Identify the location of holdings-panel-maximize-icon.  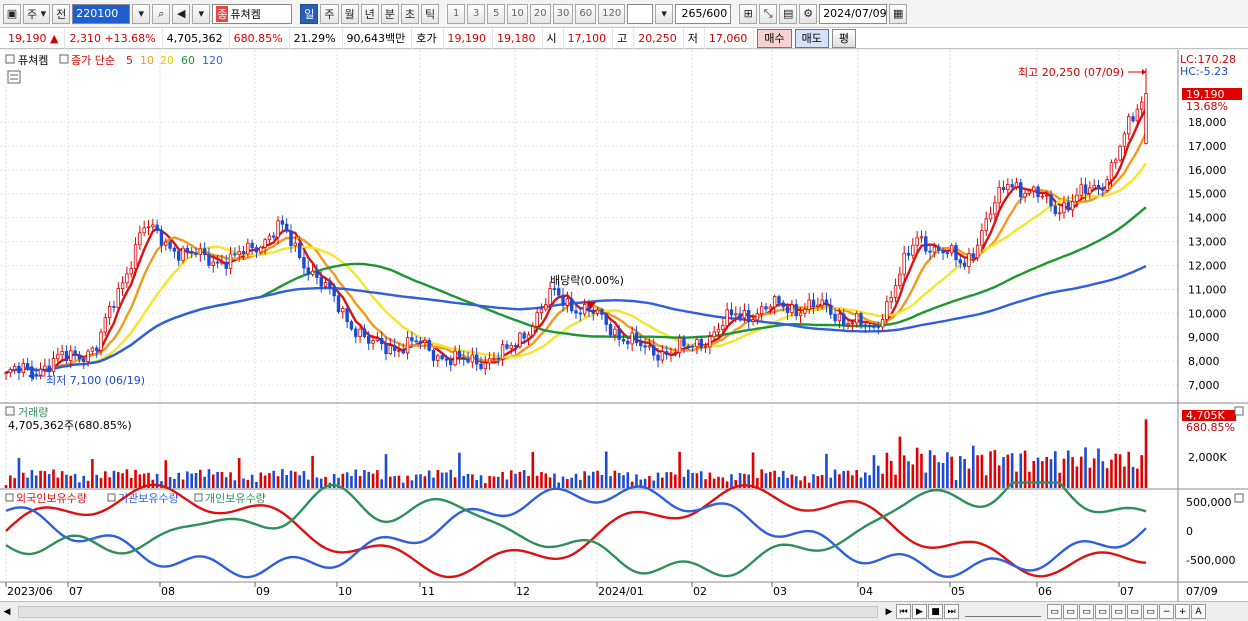
(1239, 498).